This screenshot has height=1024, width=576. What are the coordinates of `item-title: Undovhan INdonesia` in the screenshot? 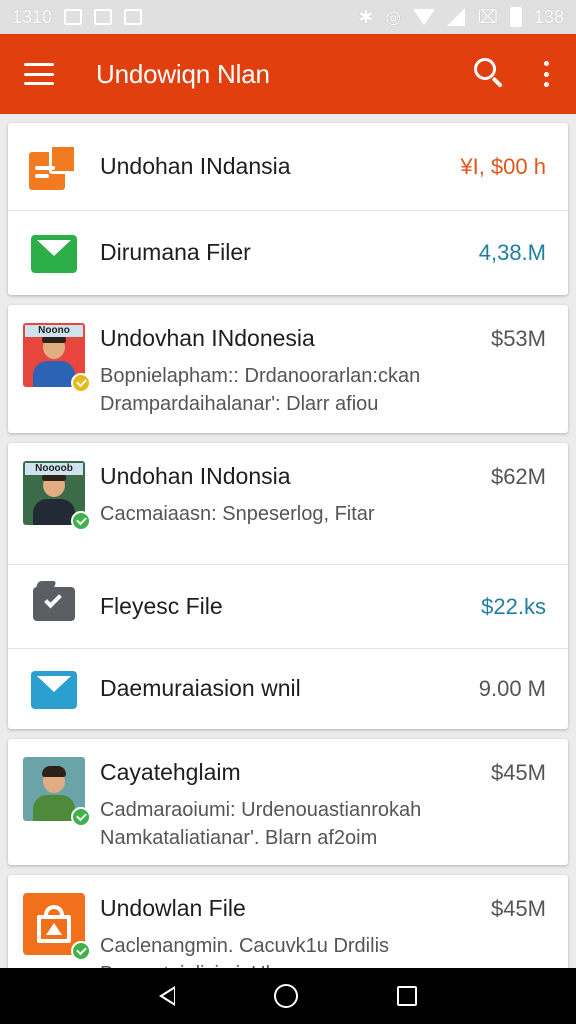 It's located at (207, 338).